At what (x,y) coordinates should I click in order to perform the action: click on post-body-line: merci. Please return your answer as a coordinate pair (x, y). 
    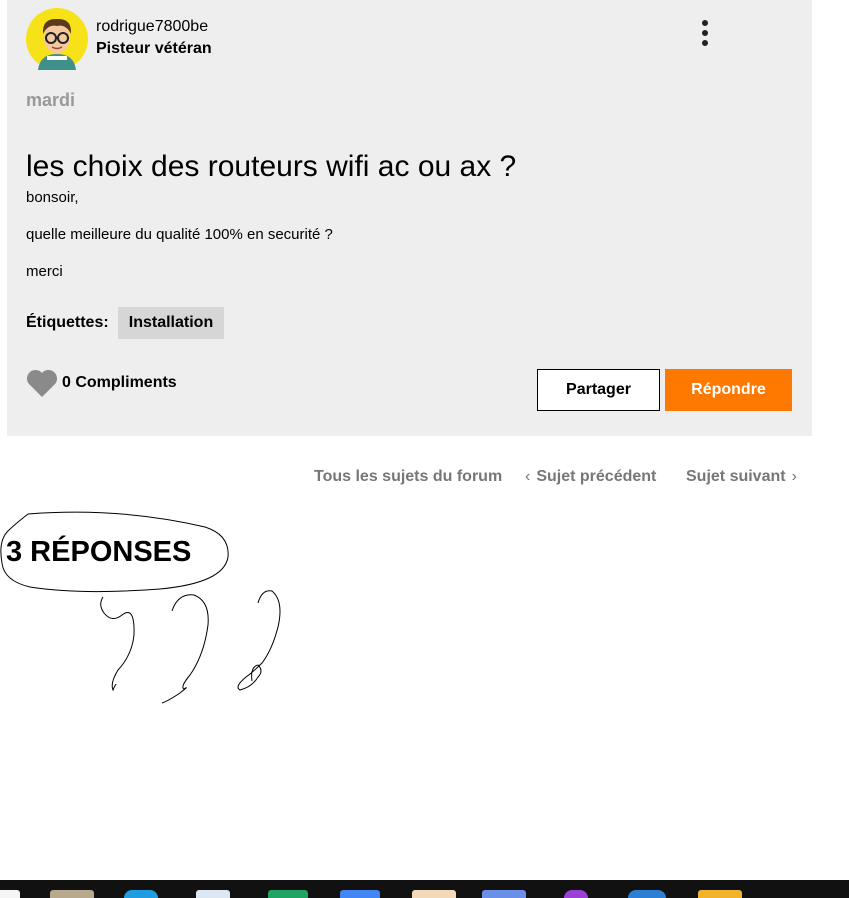
    Looking at the image, I should click on (44, 271).